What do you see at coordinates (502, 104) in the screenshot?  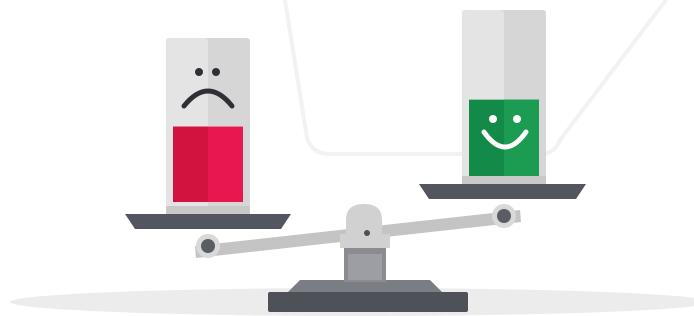 I see `right-pan-group` at bounding box center [502, 104].